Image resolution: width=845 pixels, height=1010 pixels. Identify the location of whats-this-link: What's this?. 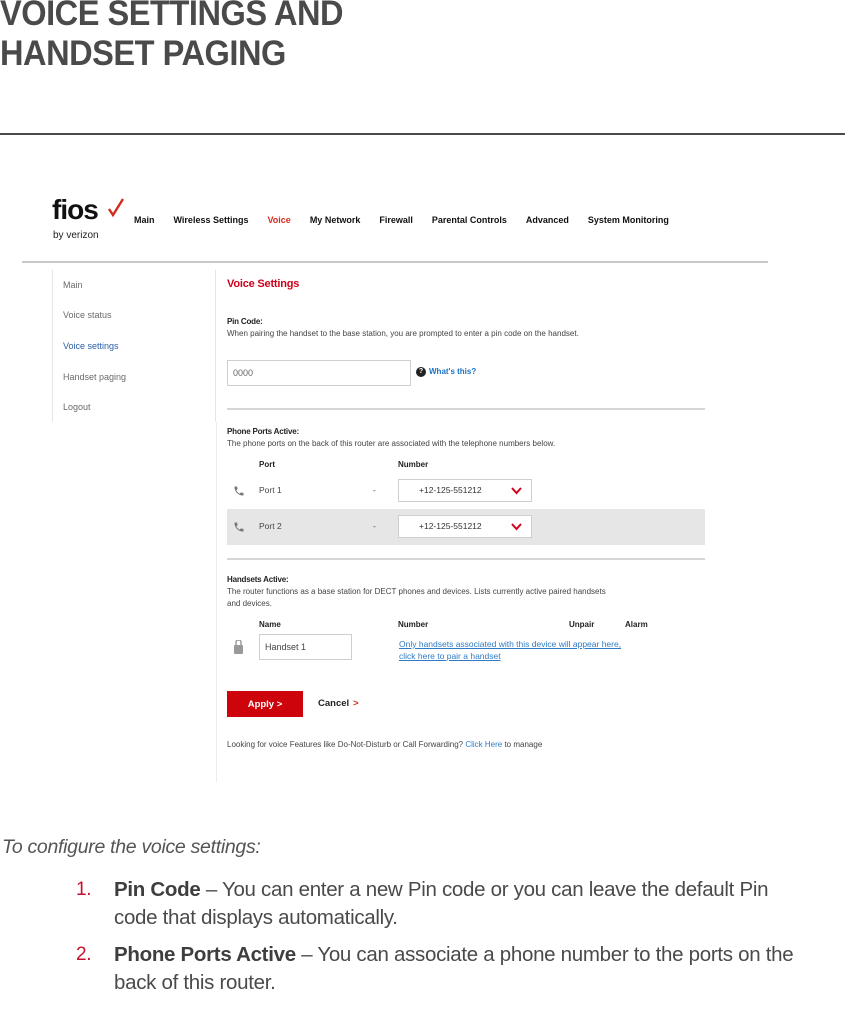
(452, 371).